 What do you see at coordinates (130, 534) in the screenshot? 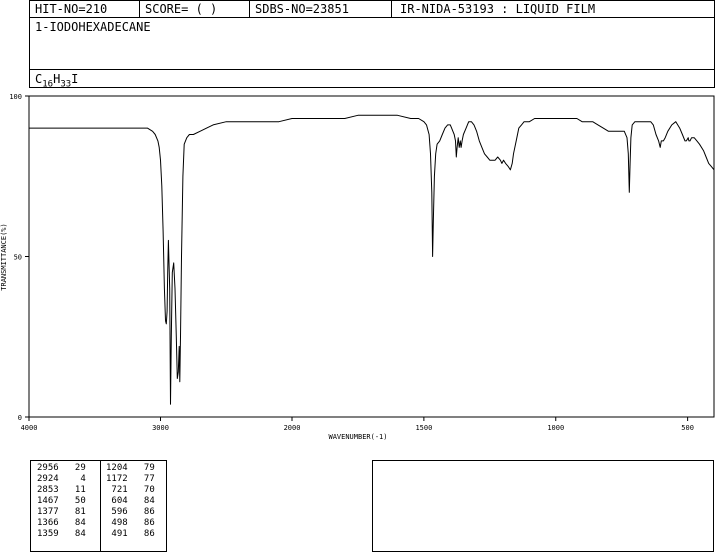
I see `peak-row-right: 491 86` at bounding box center [130, 534].